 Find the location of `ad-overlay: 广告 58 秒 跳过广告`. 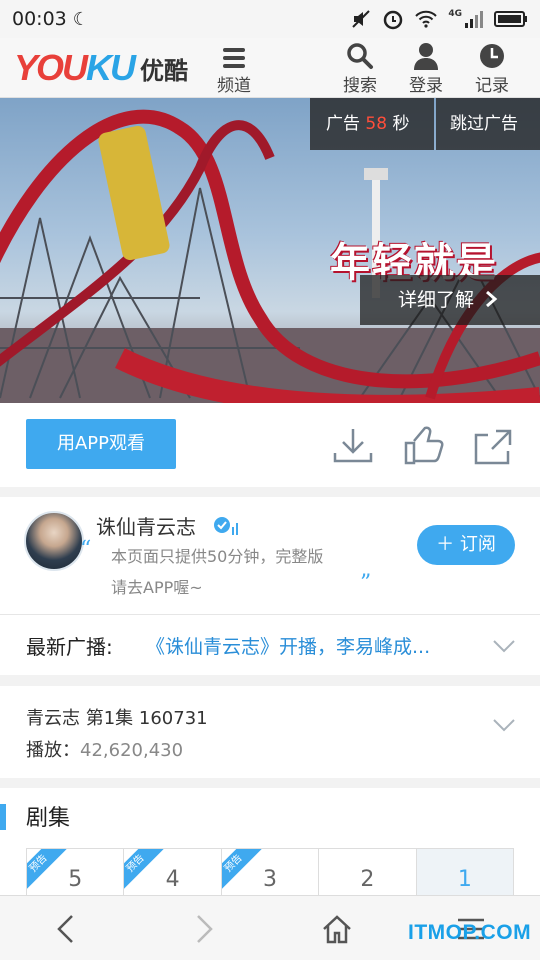

ad-overlay: 广告 58 秒 跳过广告 is located at coordinates (425, 124).